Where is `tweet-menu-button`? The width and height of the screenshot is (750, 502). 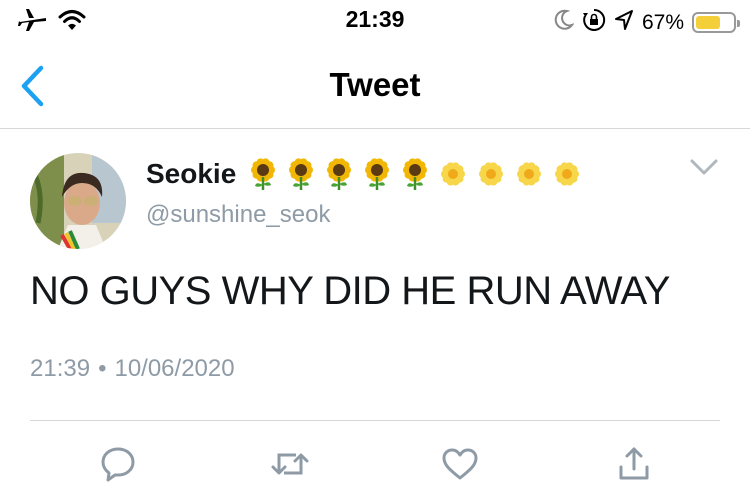 tweet-menu-button is located at coordinates (704, 168).